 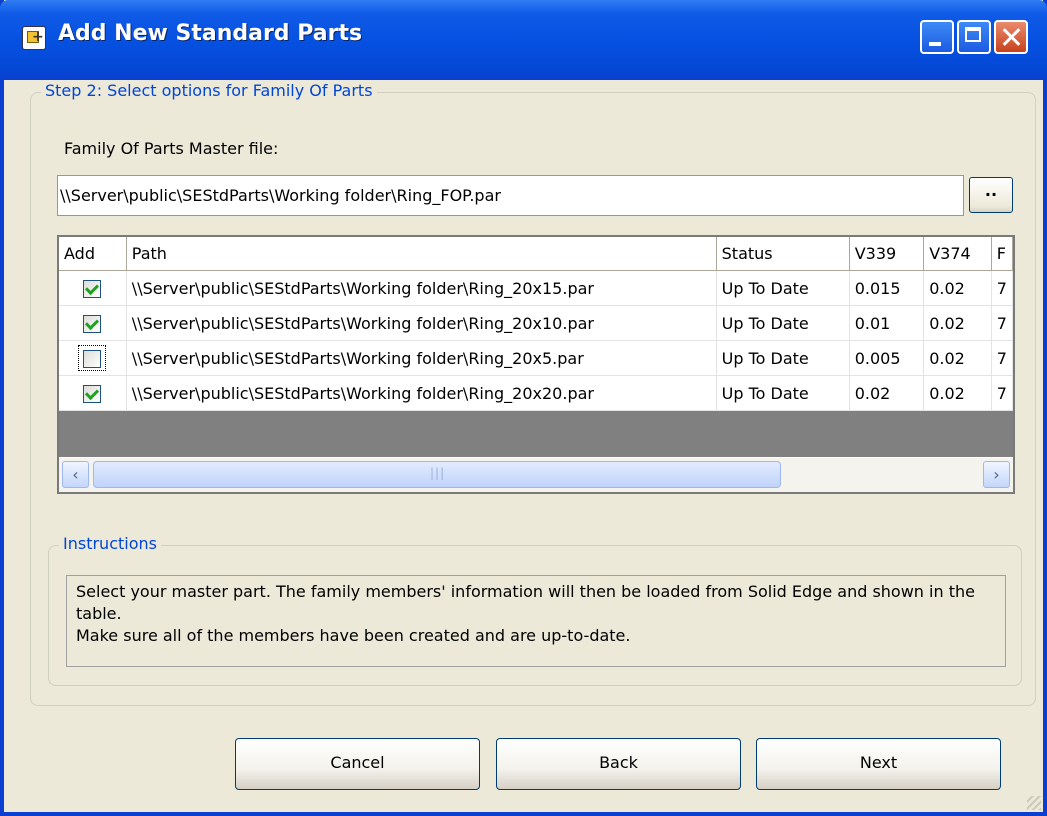 I want to click on back-button: Back, so click(x=618, y=764).